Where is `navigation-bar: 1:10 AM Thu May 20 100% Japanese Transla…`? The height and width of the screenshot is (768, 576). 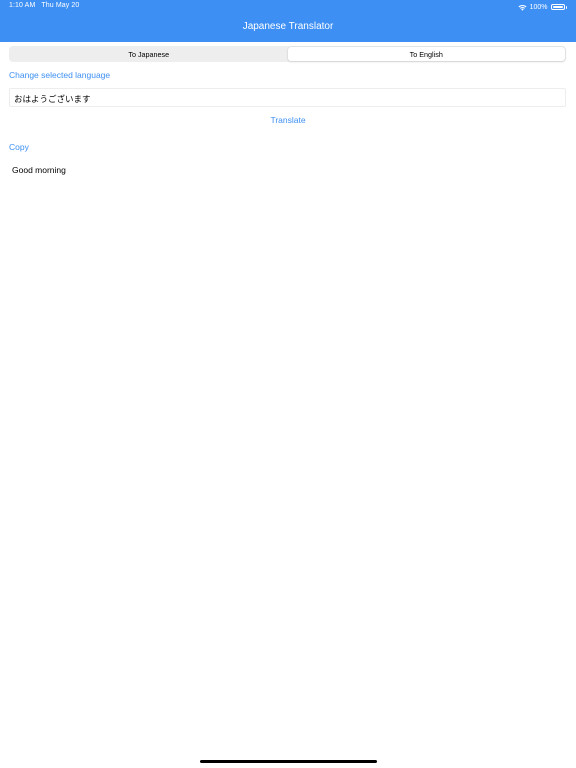
navigation-bar: 1:10 AM Thu May 20 100% Japanese Transla… is located at coordinates (288, 21).